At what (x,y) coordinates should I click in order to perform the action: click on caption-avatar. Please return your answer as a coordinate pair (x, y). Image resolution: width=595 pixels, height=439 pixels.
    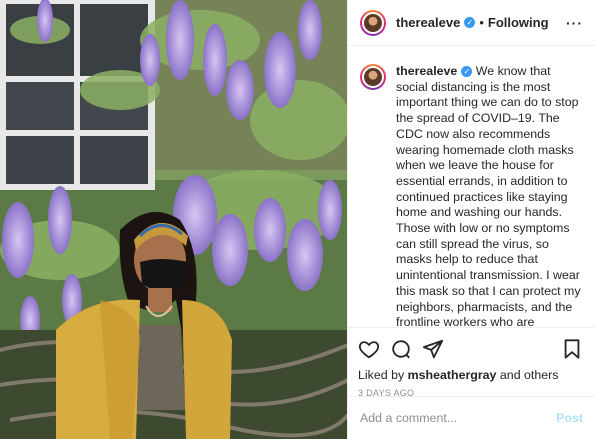
    Looking at the image, I should click on (373, 77).